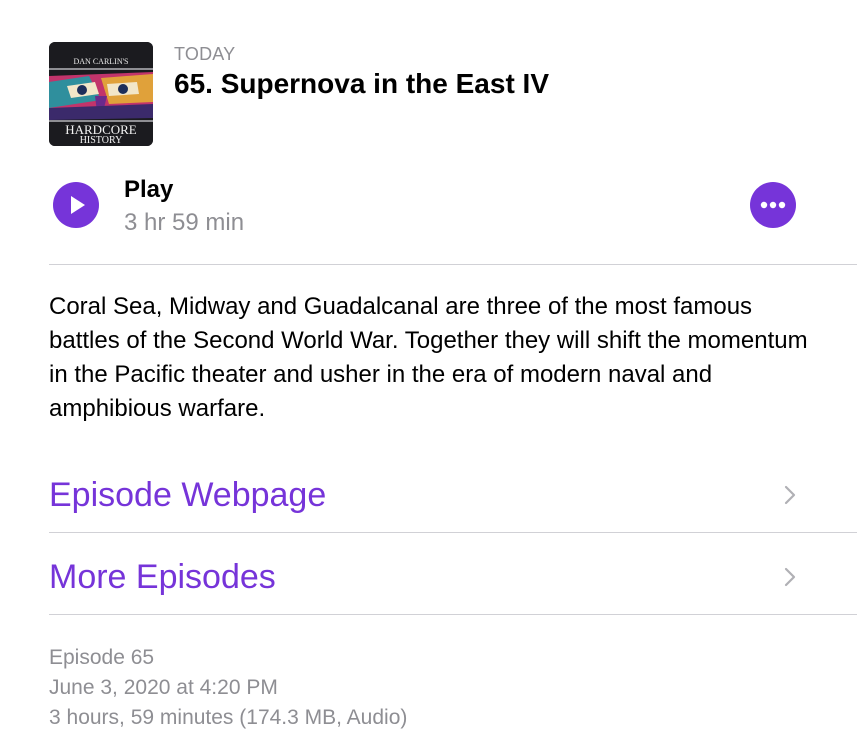  Describe the element at coordinates (162, 577) in the screenshot. I see `more-episodes-label: More Episodes` at that location.